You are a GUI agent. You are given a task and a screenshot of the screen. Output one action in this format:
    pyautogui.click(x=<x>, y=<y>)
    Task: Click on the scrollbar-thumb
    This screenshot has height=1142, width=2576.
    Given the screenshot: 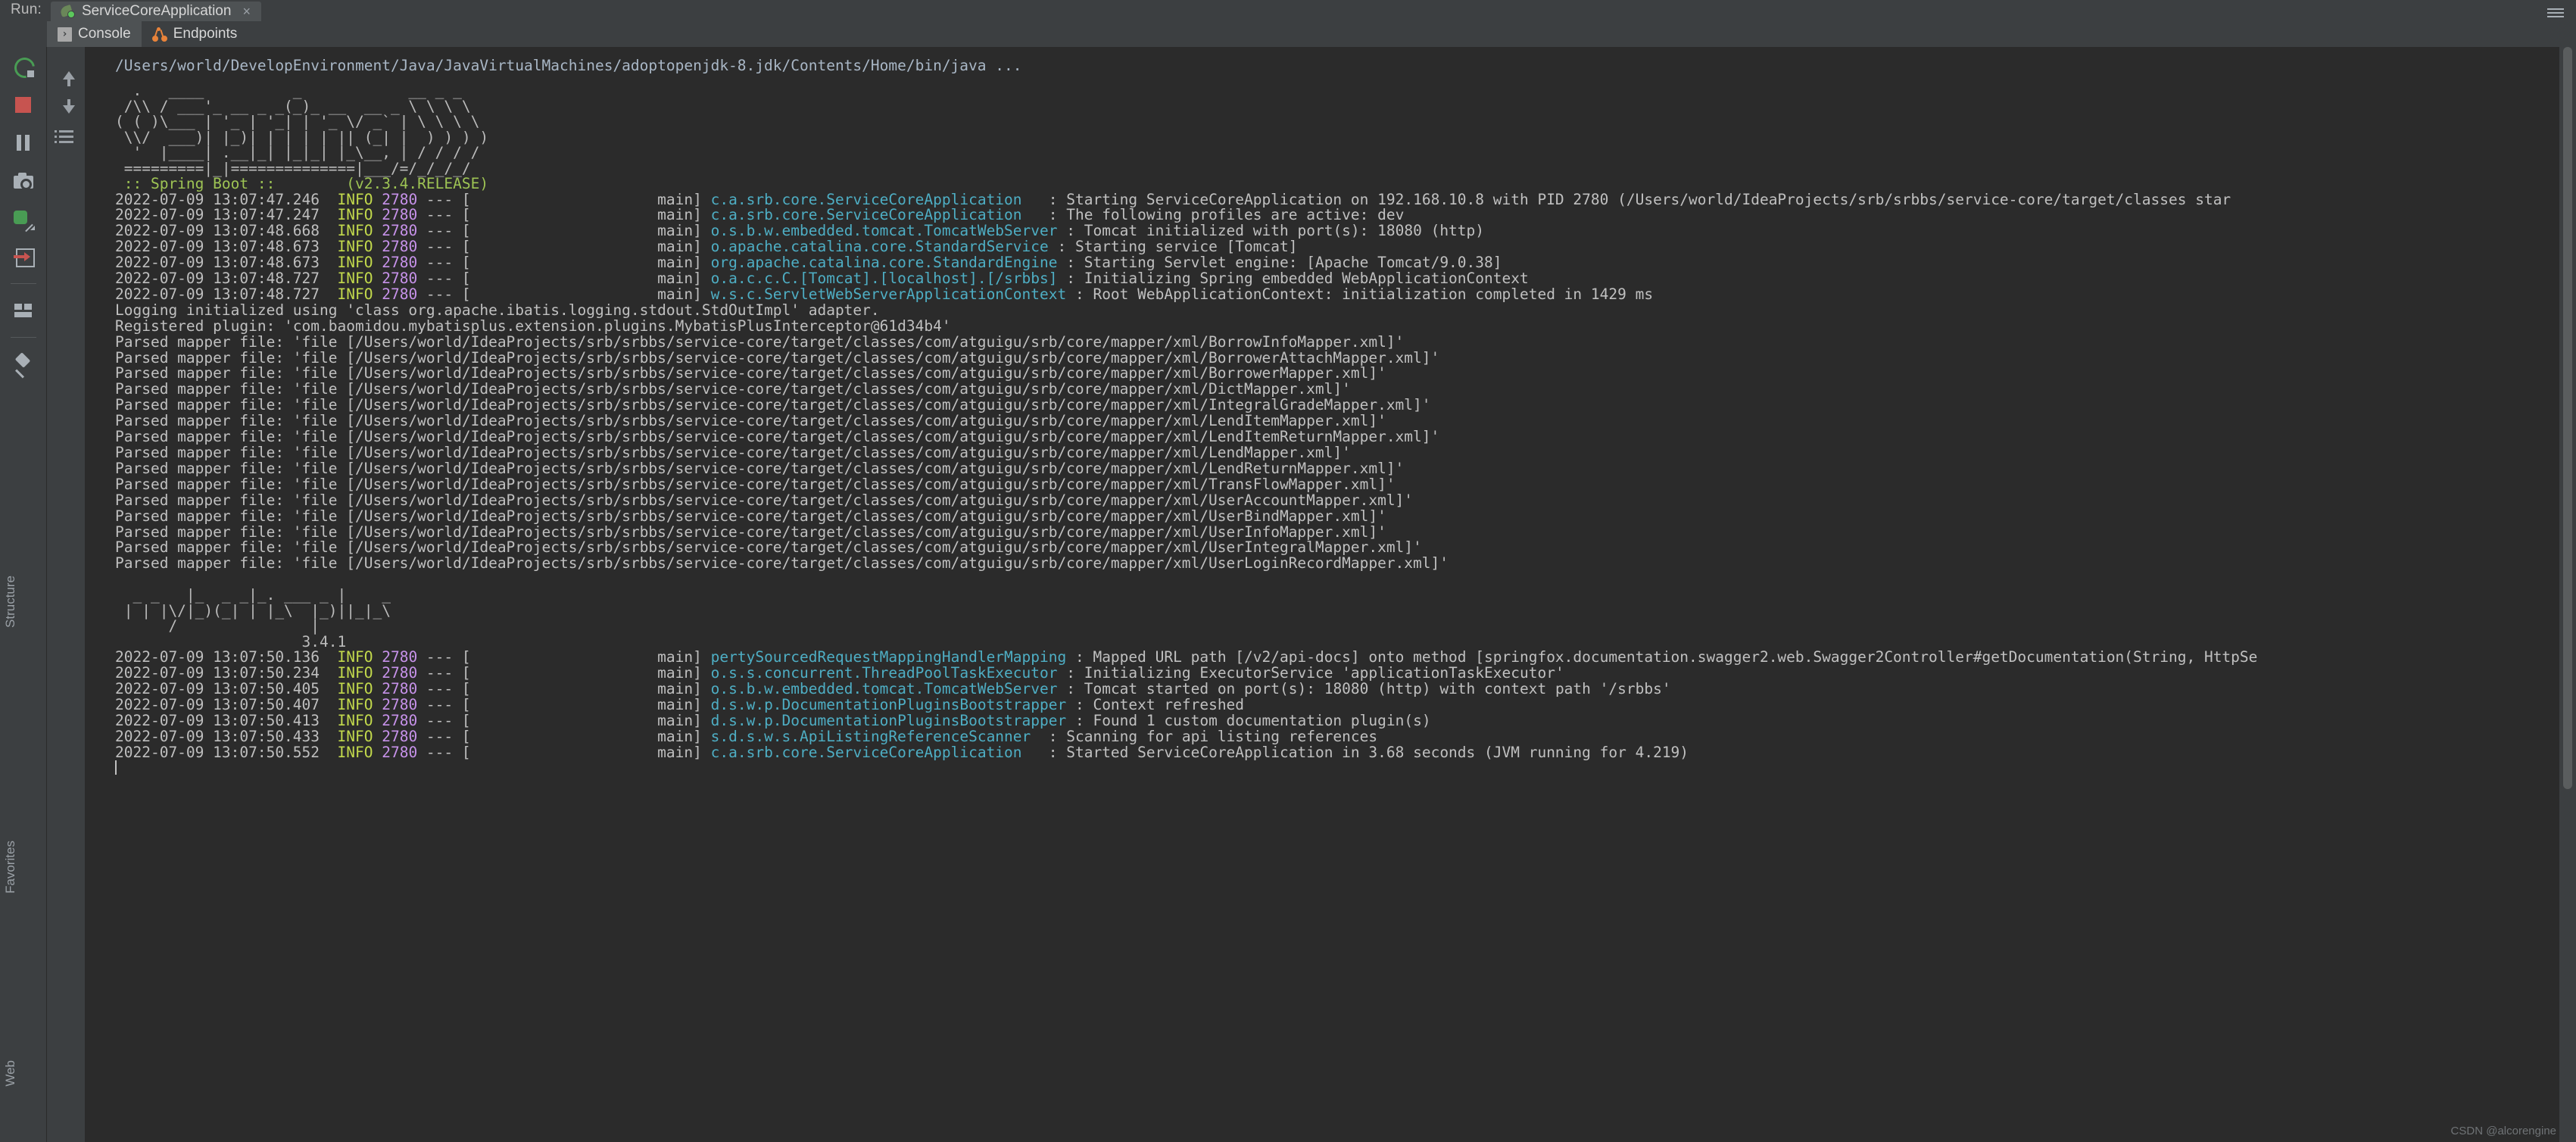 What is the action you would take?
    pyautogui.click(x=2567, y=418)
    